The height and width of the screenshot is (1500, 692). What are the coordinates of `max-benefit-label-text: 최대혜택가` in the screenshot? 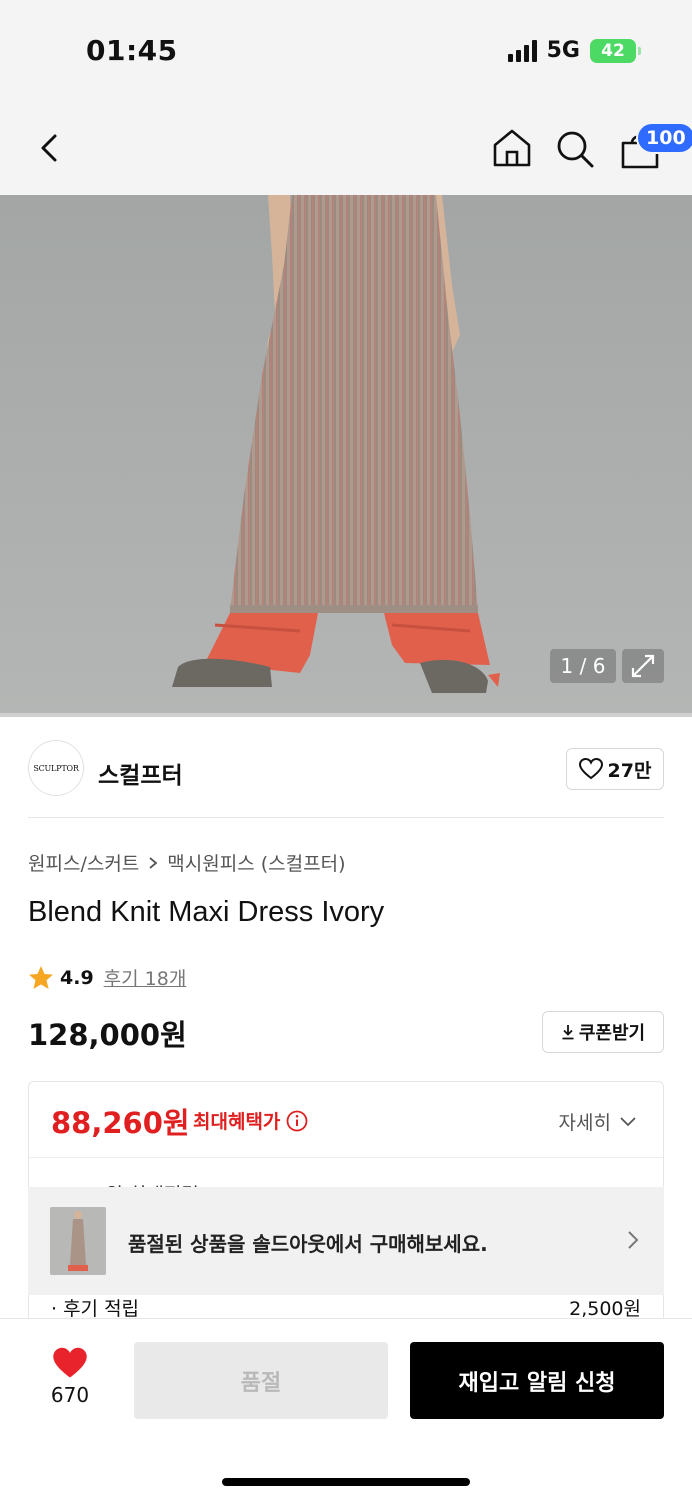 It's located at (237, 1122).